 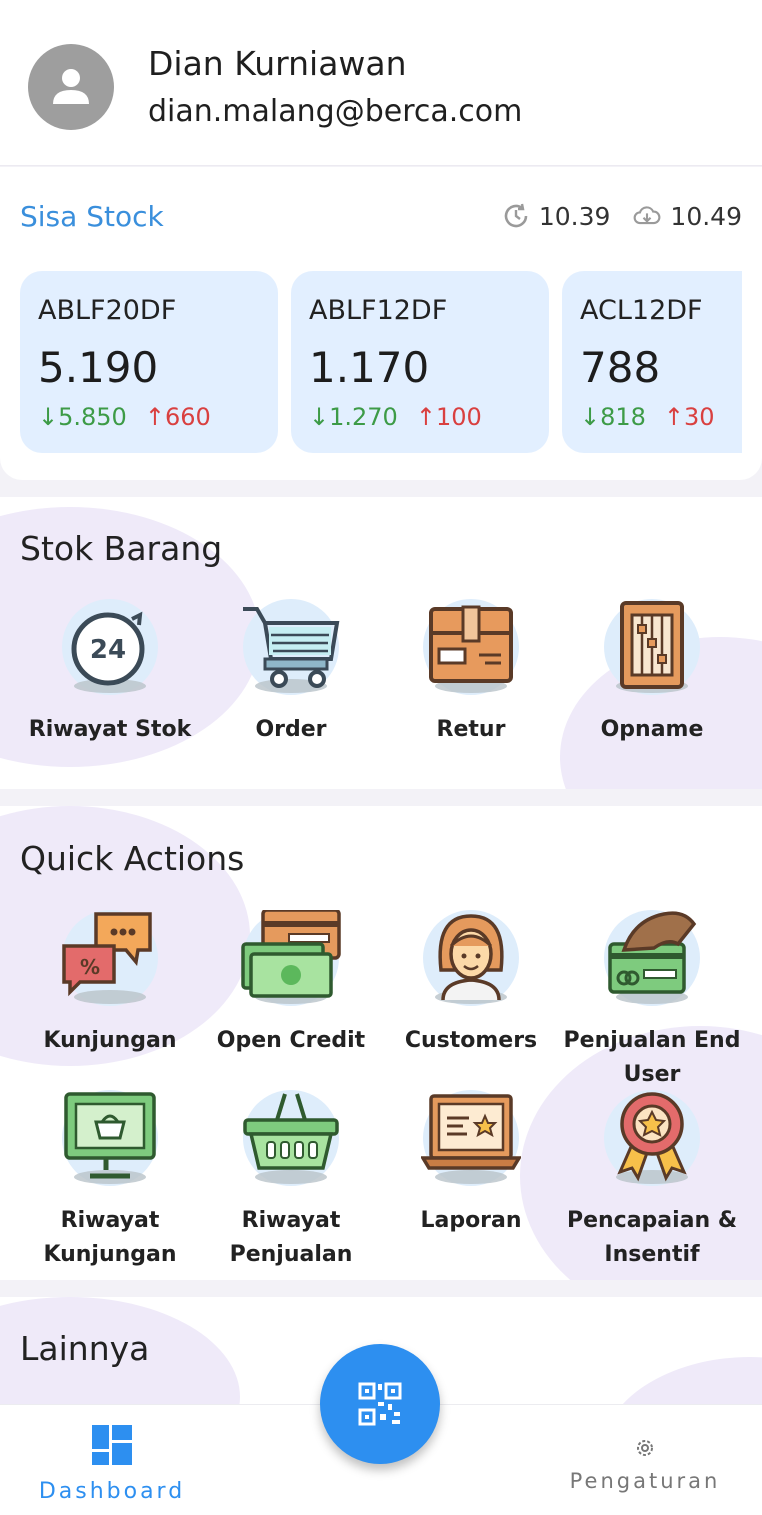 I want to click on stock-code: ABLF12DF, so click(x=378, y=310).